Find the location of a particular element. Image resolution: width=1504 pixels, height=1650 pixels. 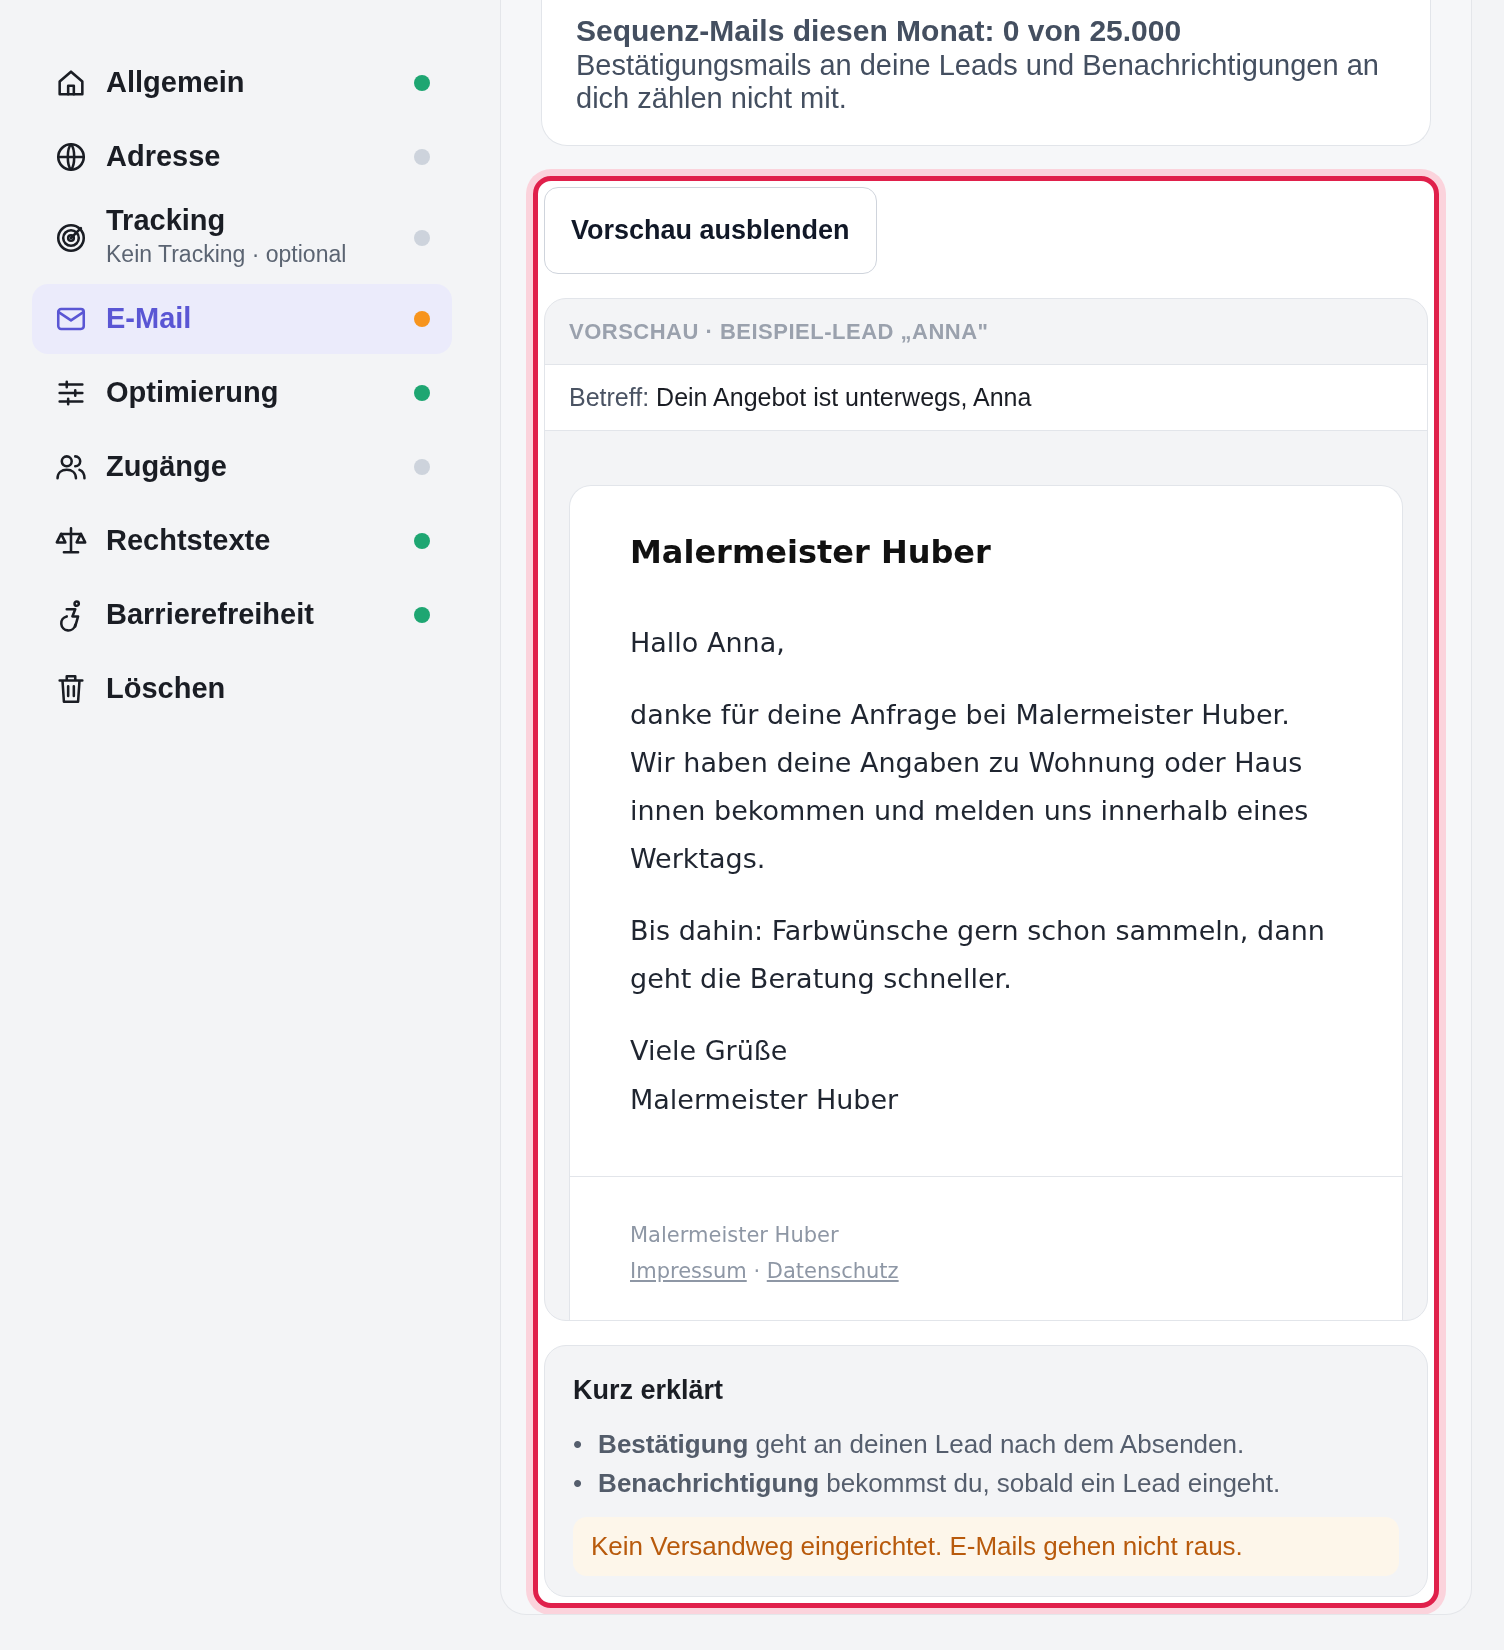

sidebar-item: E-Mail is located at coordinates (242, 318).